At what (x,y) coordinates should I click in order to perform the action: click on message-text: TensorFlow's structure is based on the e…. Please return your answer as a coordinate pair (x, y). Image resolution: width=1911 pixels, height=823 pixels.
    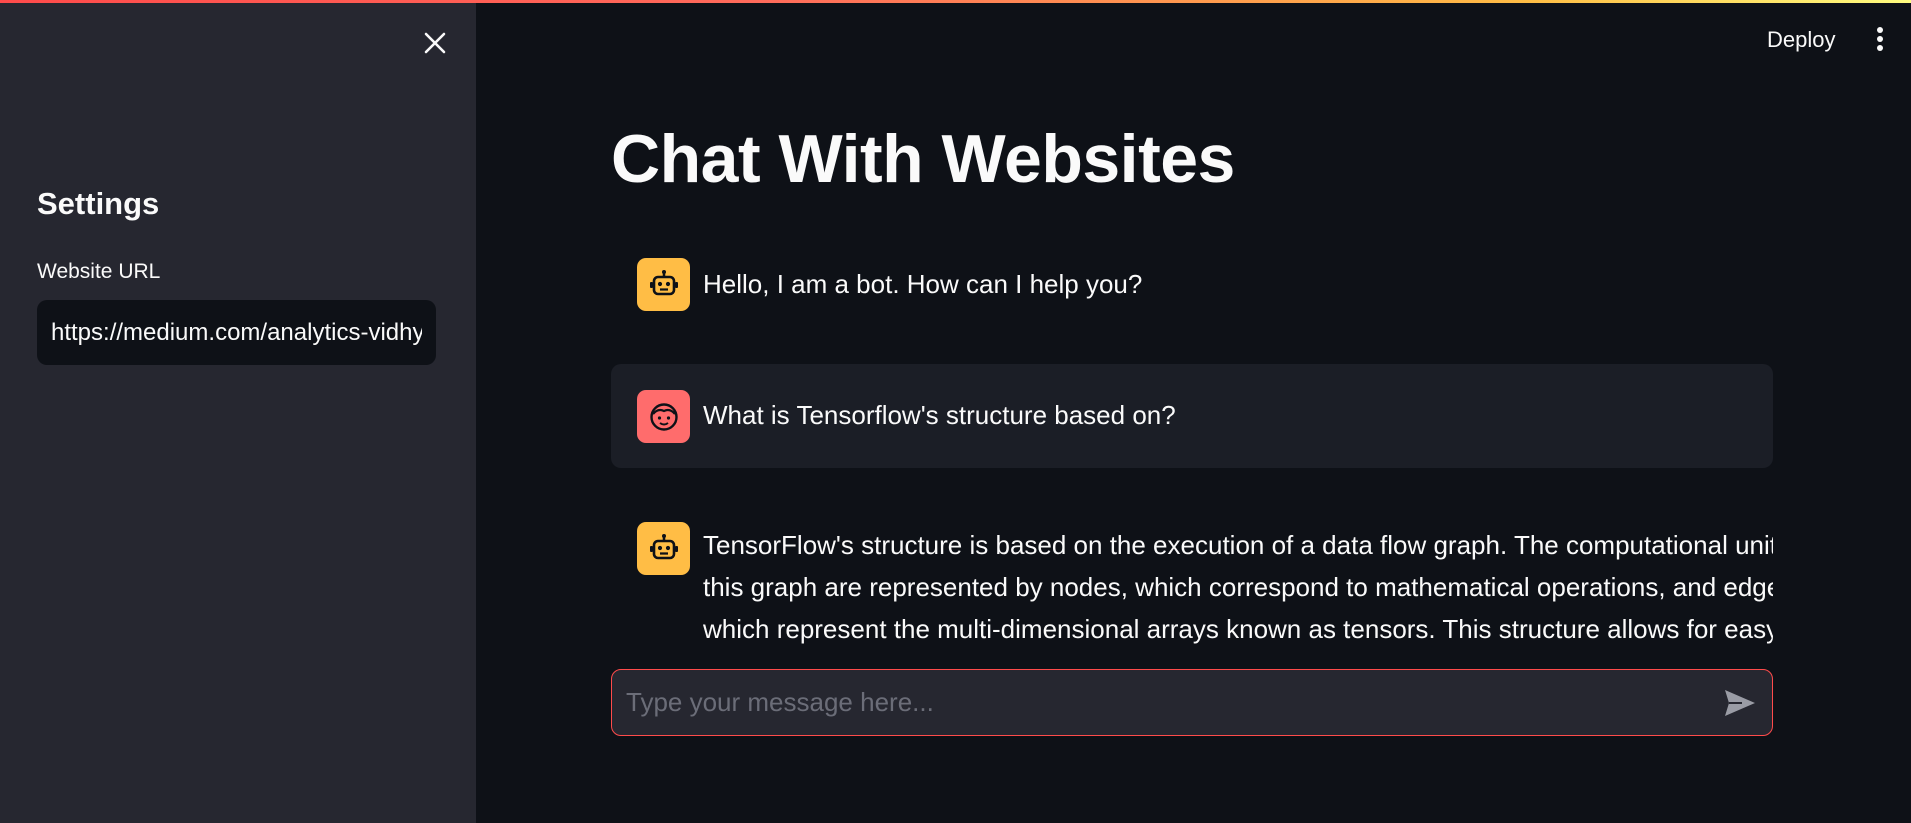
    Looking at the image, I should click on (1238, 585).